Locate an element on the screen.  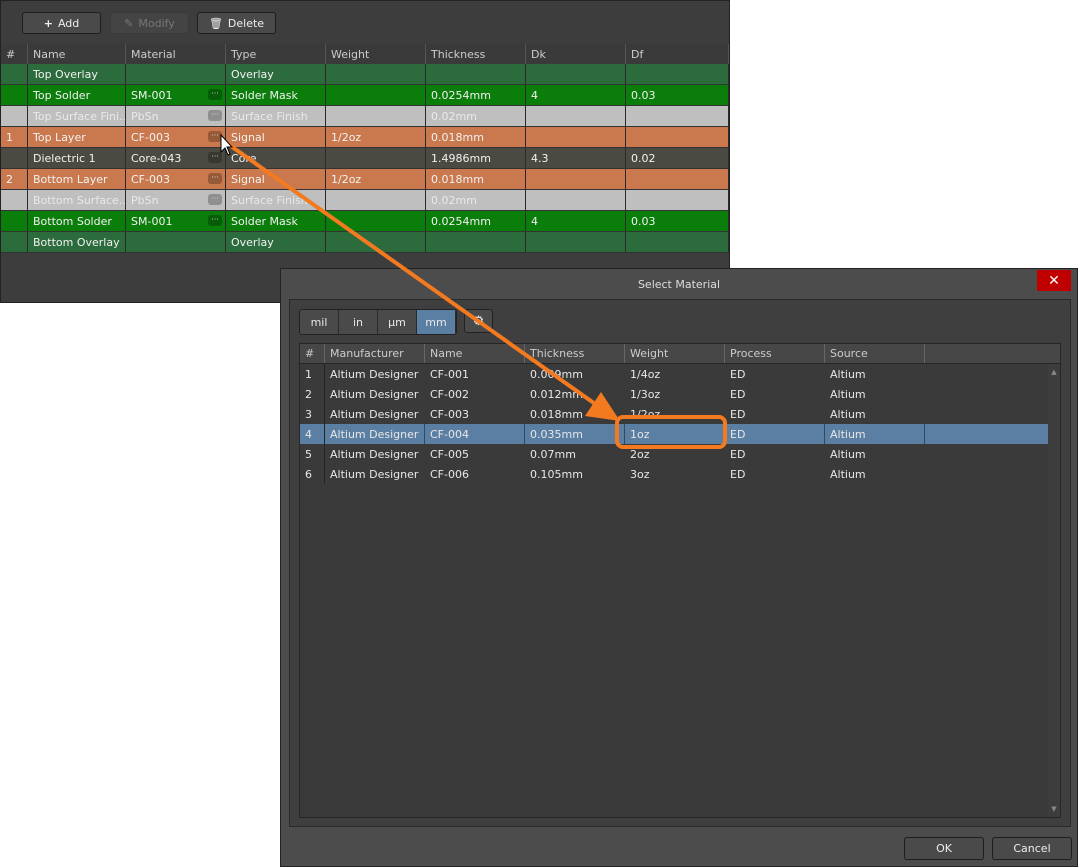
arrow-head is located at coordinates (602, 406).